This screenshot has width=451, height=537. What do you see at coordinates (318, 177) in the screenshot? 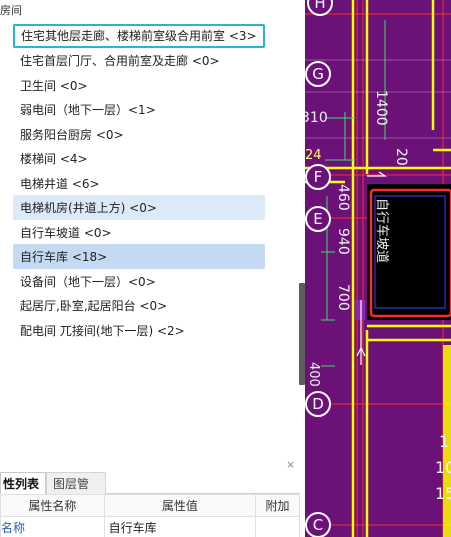
I see `axis-label-f: F` at bounding box center [318, 177].